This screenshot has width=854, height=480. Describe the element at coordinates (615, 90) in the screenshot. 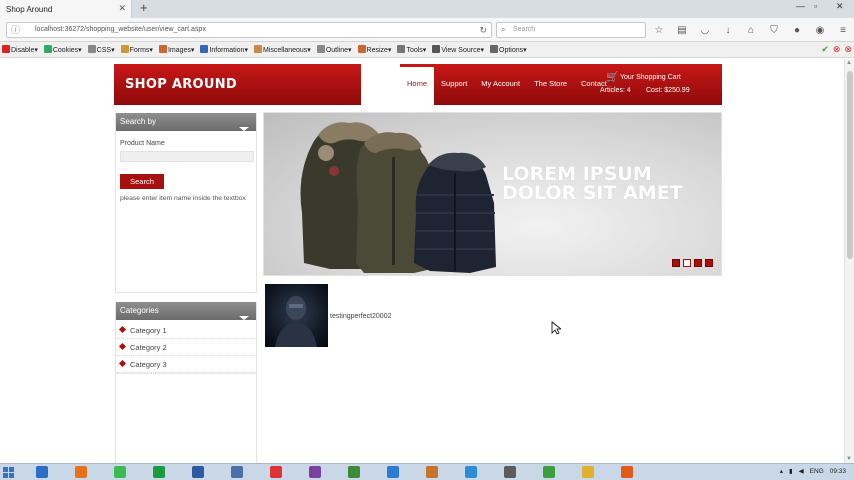

I see `cart-articles: Articles: 4` at that location.